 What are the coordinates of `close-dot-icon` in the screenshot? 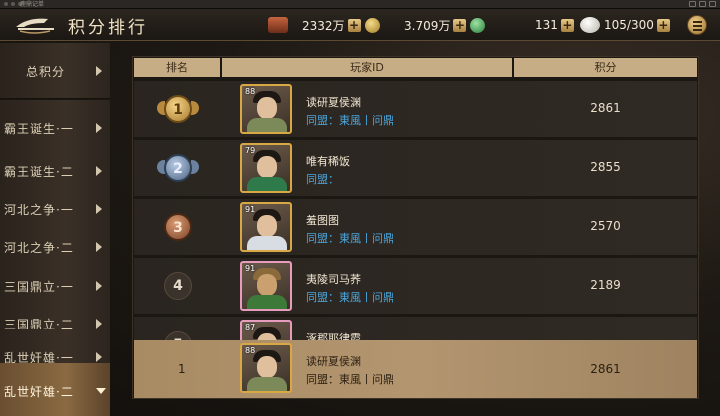 It's located at (6, 4).